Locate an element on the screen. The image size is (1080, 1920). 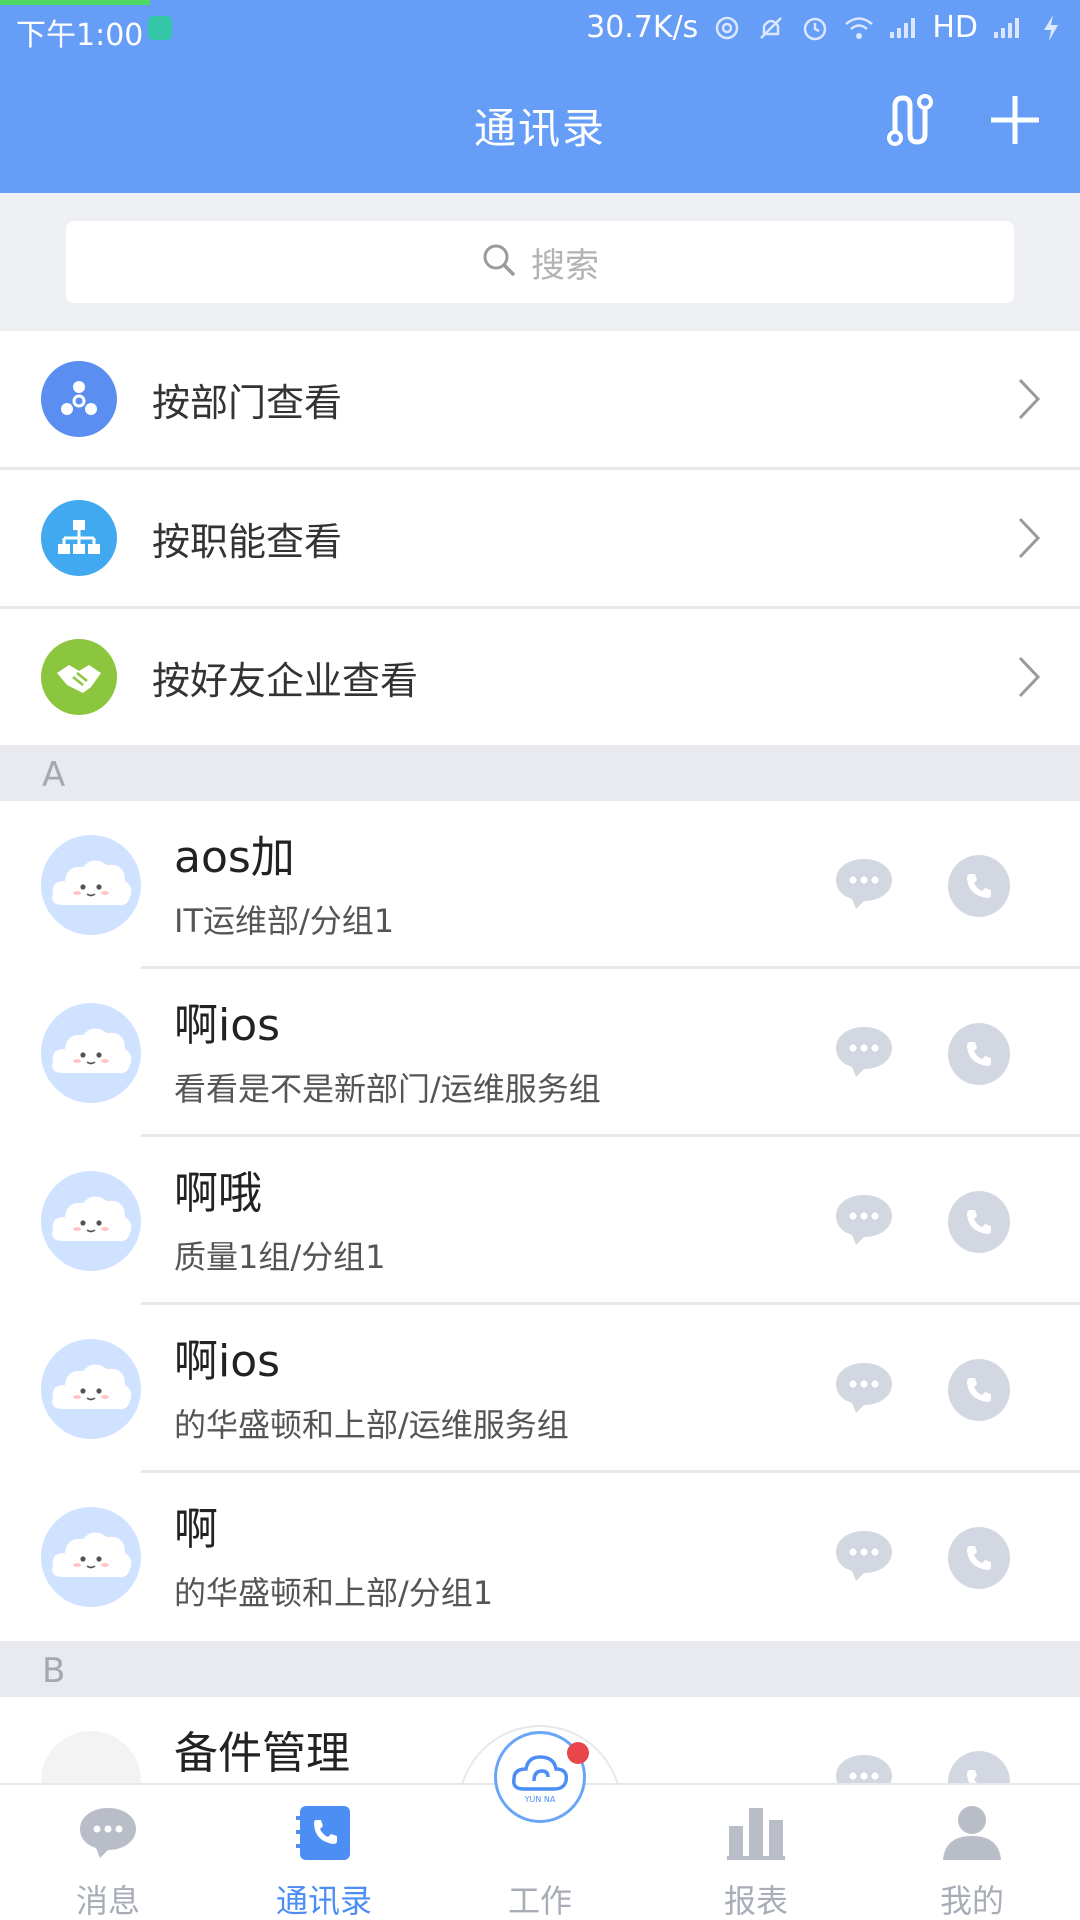
route-icon is located at coordinates (910, 122).